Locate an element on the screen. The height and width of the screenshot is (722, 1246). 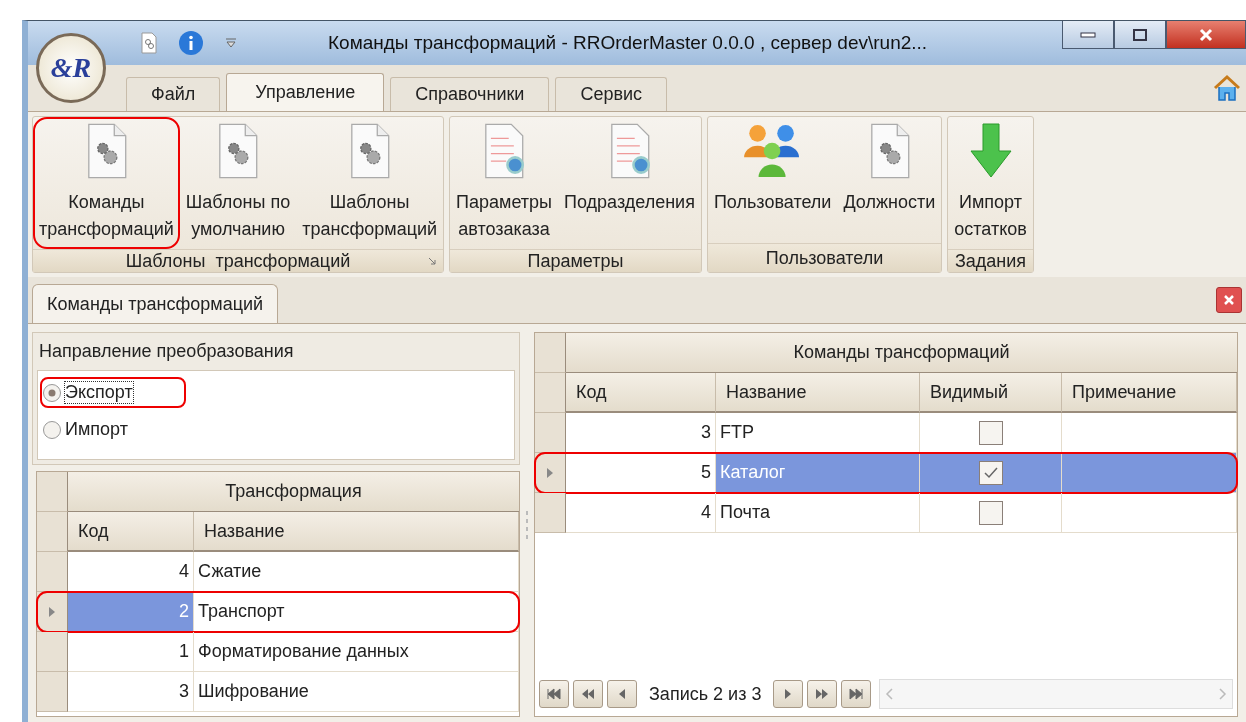
rewind-icon is located at coordinates (588, 694).